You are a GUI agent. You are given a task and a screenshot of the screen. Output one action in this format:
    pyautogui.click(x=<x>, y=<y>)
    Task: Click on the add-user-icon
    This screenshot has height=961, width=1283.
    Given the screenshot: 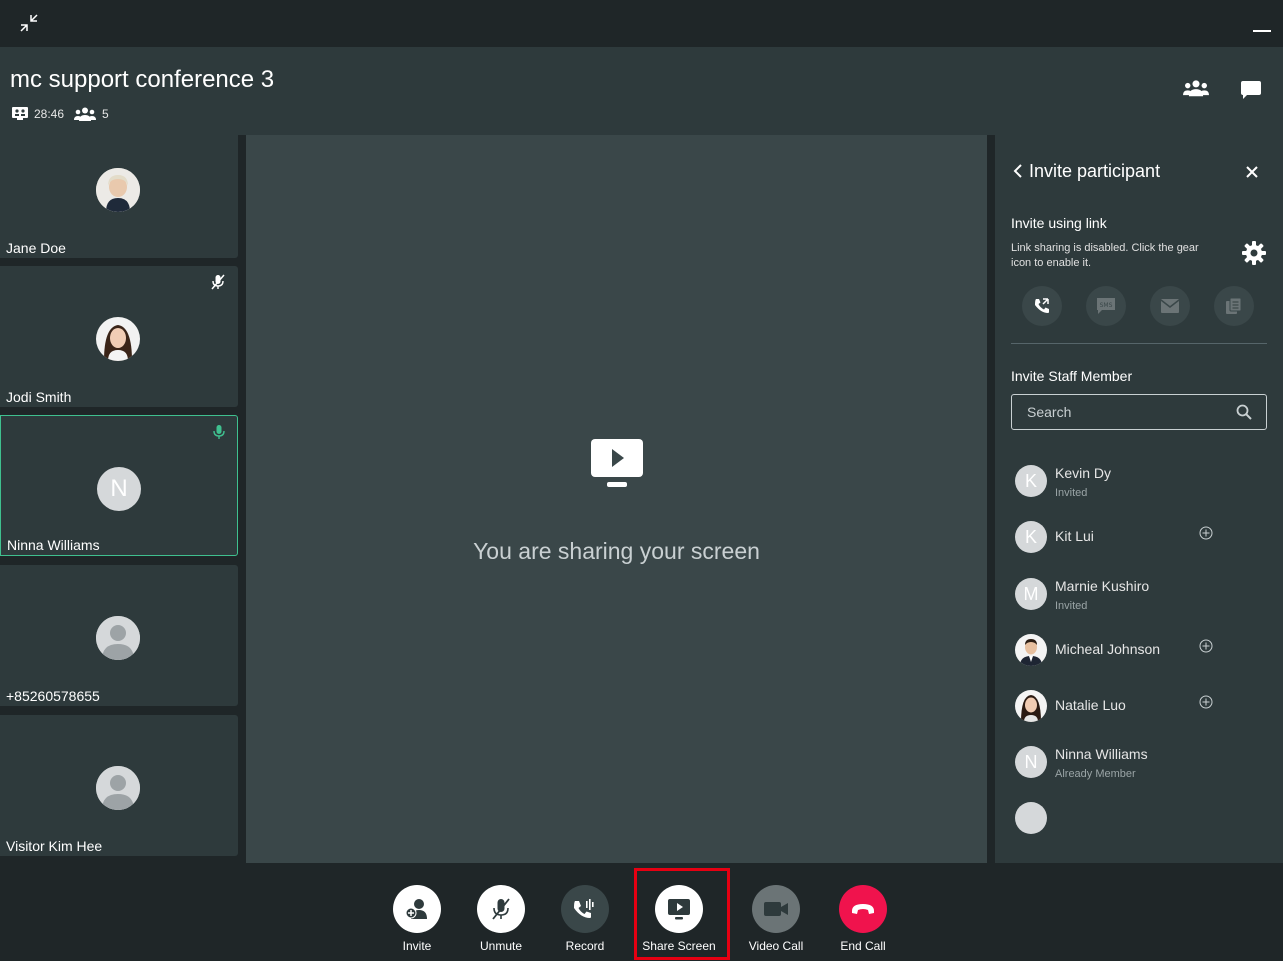 What is the action you would take?
    pyautogui.click(x=416, y=909)
    